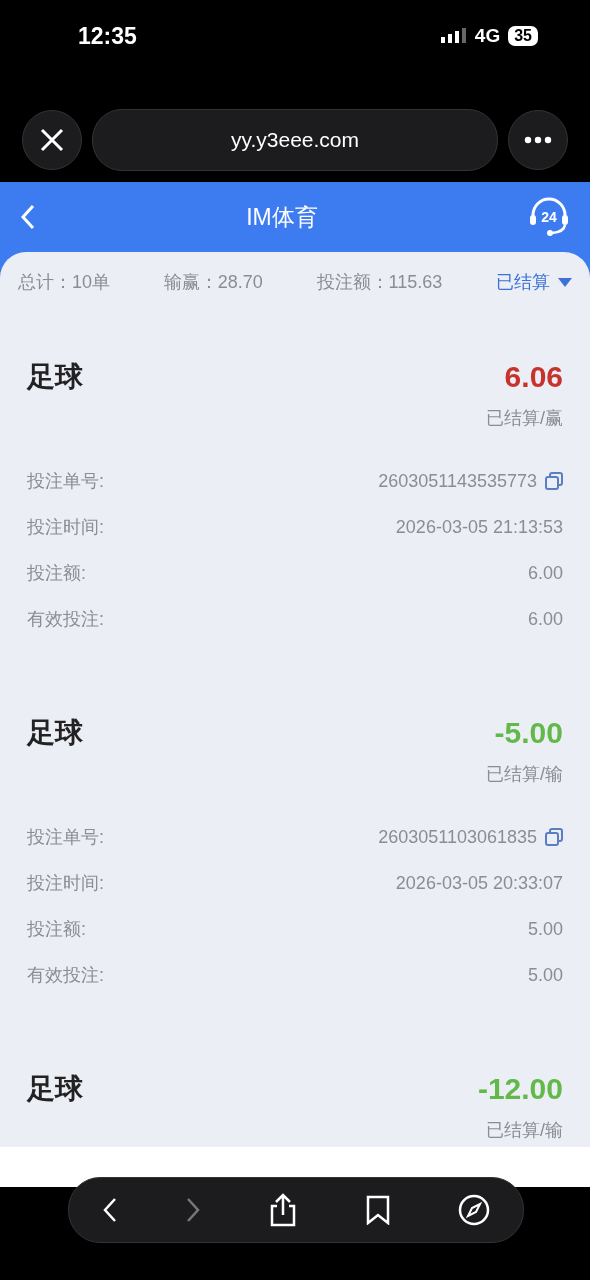 The height and width of the screenshot is (1280, 590). Describe the element at coordinates (457, 837) in the screenshot. I see `detail-value: 2603051103061835` at that location.